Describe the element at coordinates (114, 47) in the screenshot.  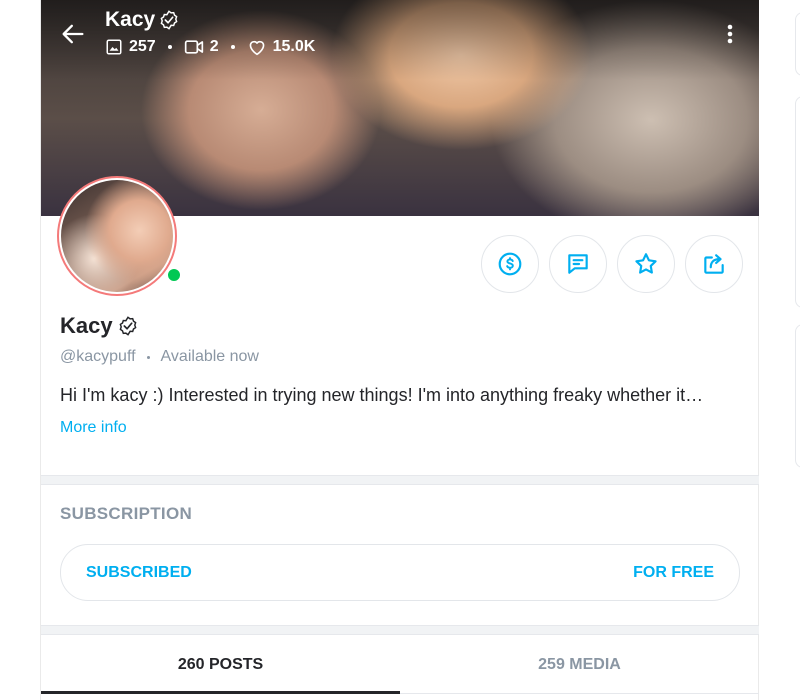
I see `image-icon` at that location.